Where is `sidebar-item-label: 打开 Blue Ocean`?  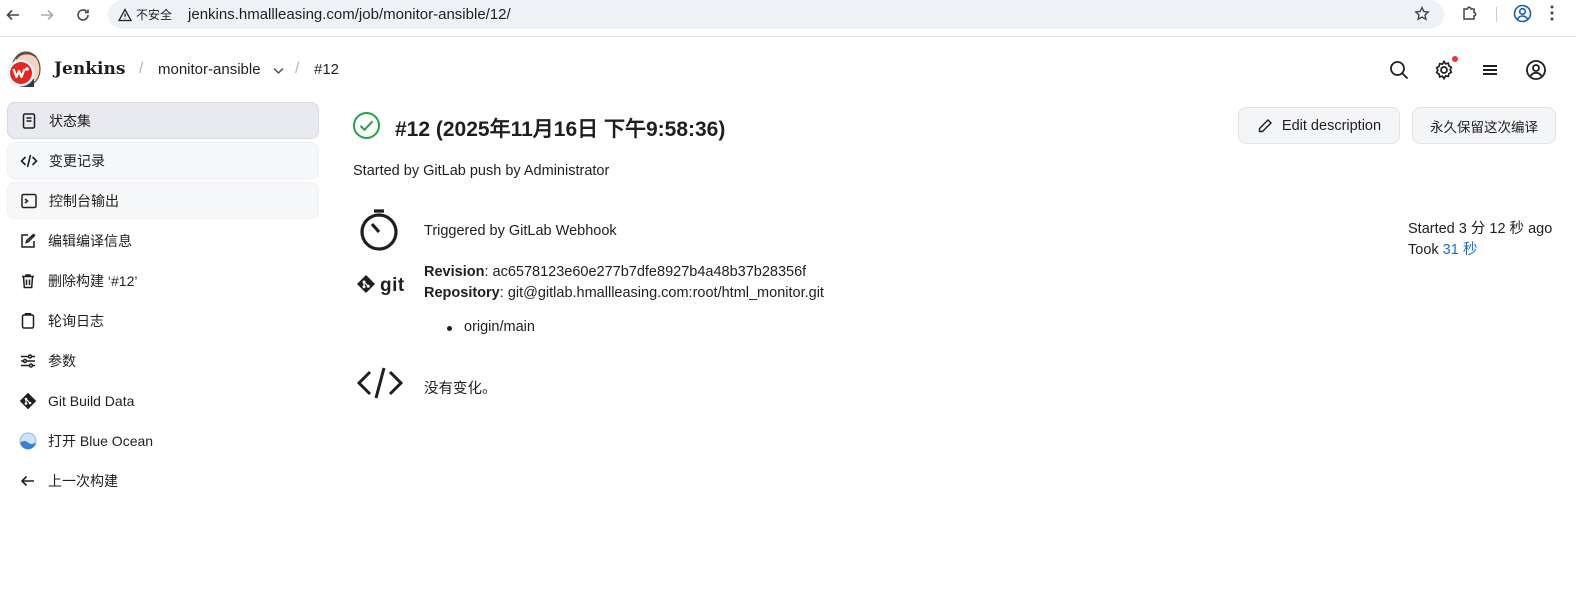 sidebar-item-label: 打开 Blue Ocean is located at coordinates (101, 440).